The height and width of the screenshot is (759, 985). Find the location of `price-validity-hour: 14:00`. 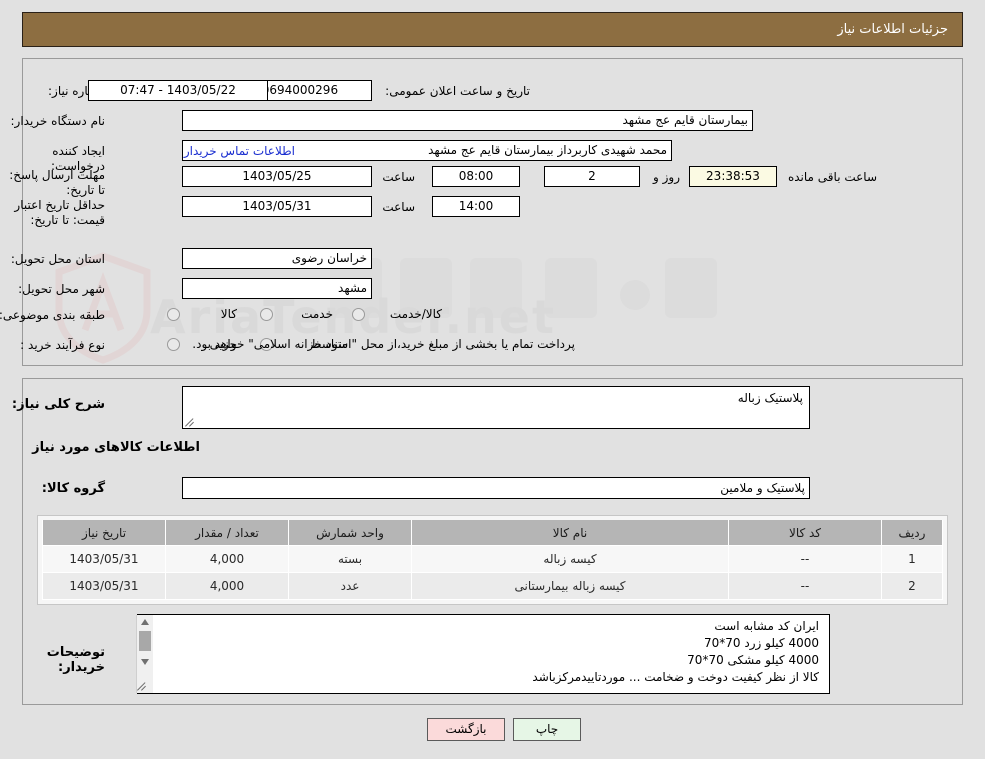

price-validity-hour: 14:00 is located at coordinates (476, 206).